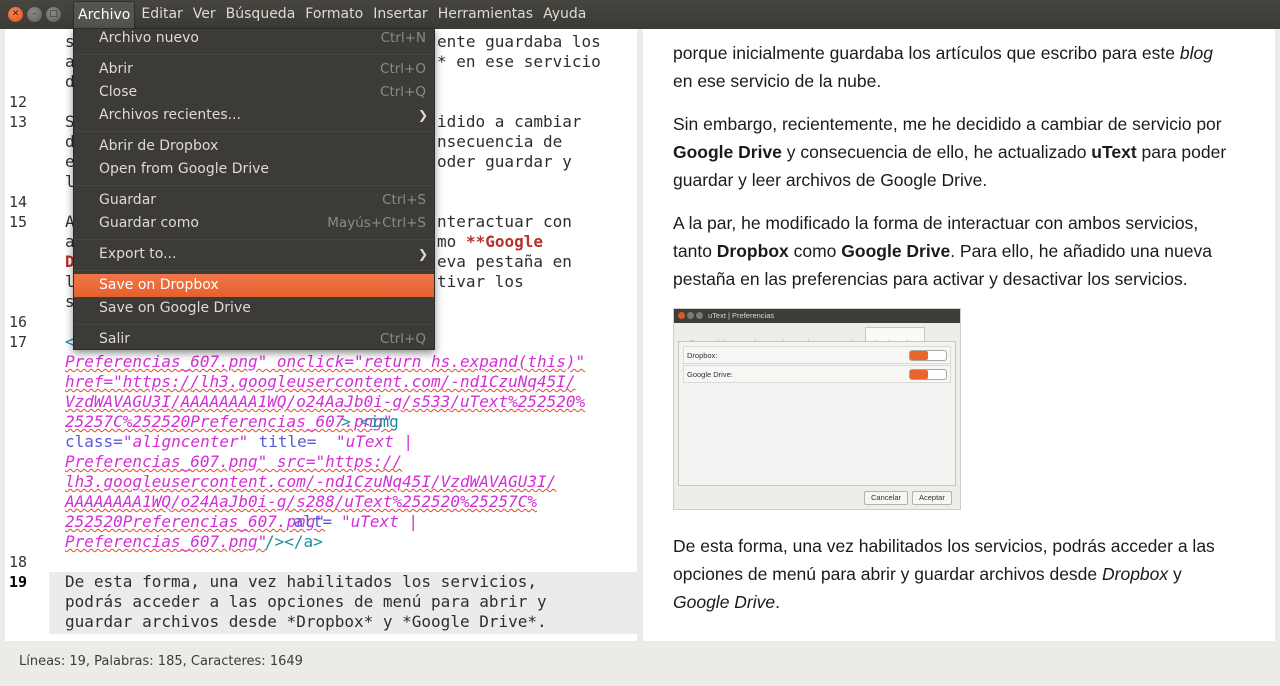 The width and height of the screenshot is (1280, 686). Describe the element at coordinates (283, 441) in the screenshot. I see `editor-attr: title=` at that location.